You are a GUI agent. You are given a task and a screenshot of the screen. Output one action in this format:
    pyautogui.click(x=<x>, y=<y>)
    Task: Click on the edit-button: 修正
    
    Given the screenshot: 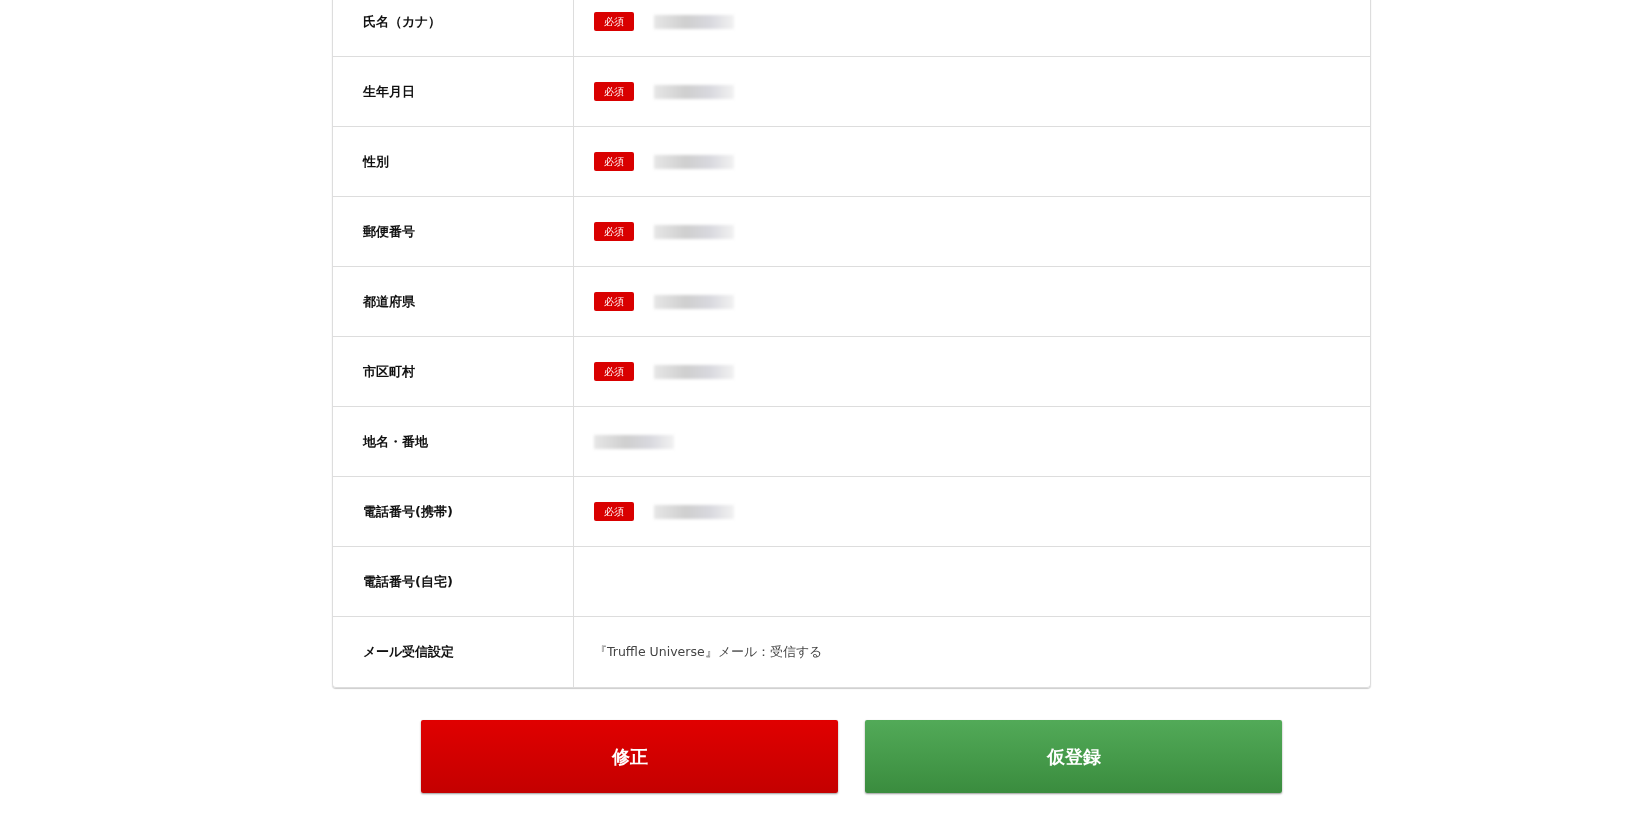 What is the action you would take?
    pyautogui.click(x=629, y=756)
    